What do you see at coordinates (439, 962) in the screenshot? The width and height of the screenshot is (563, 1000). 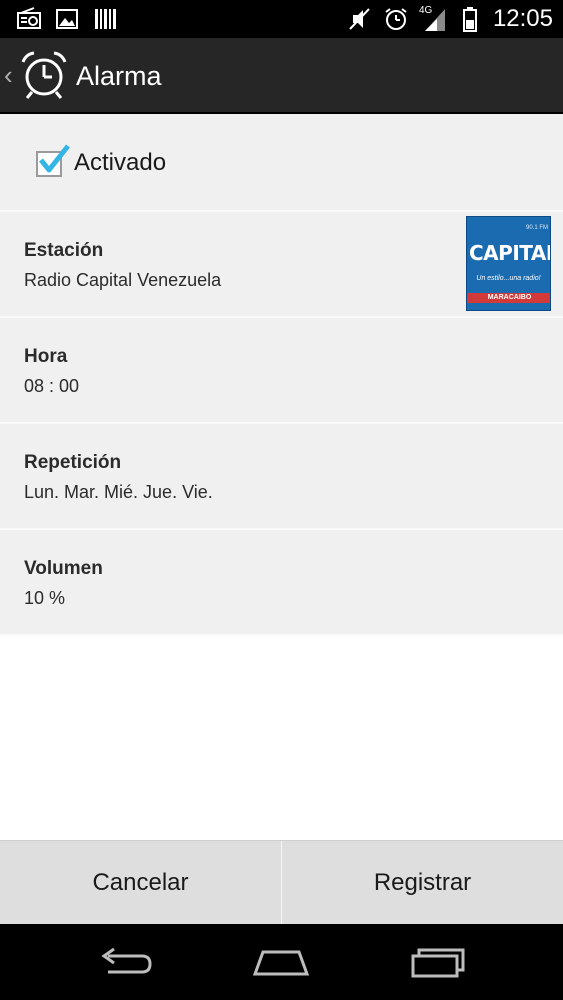 I see `recent-apps-icon` at bounding box center [439, 962].